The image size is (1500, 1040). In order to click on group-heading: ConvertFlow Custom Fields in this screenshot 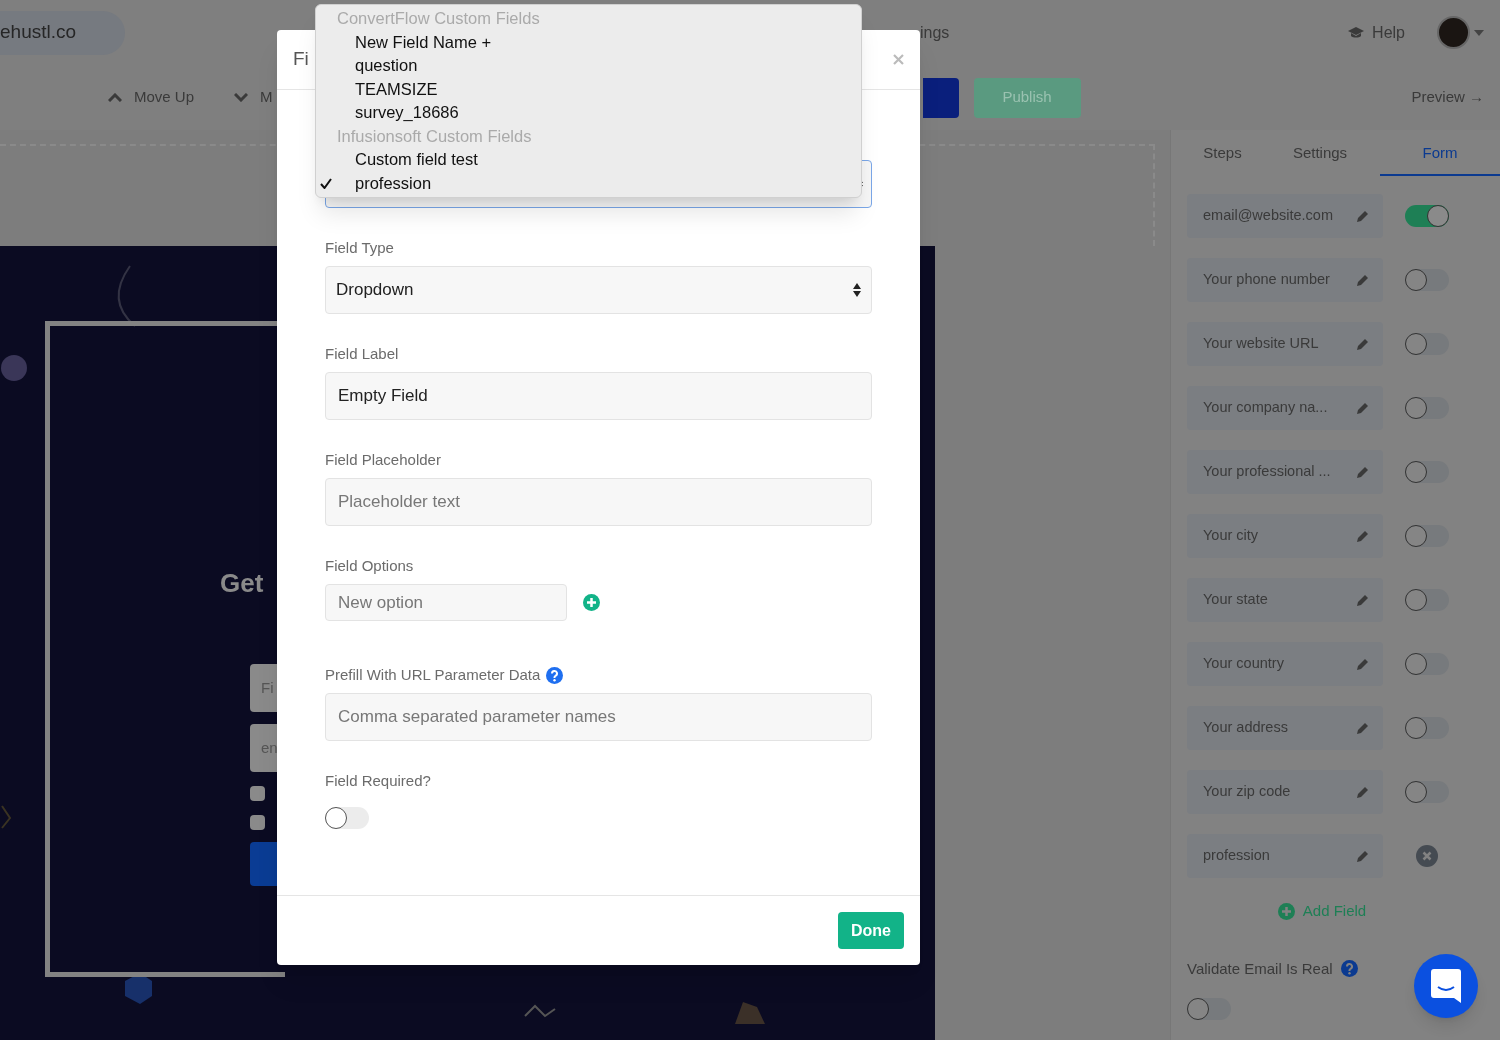, I will do `click(438, 19)`.